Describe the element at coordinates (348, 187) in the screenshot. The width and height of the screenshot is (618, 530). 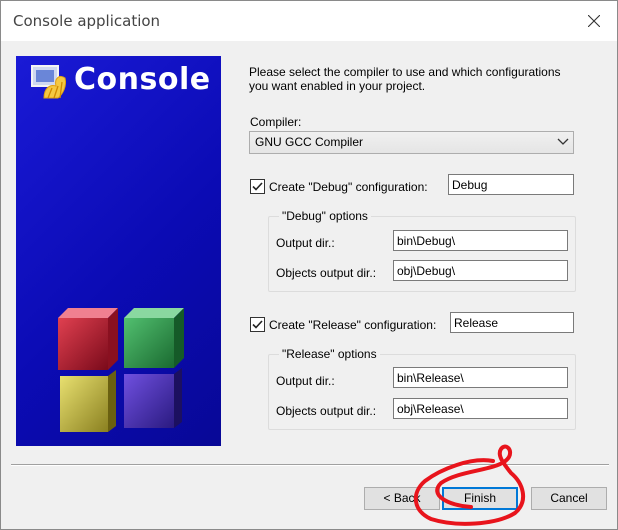
I see `debug-config-label: Create "Debug" configuration:` at that location.